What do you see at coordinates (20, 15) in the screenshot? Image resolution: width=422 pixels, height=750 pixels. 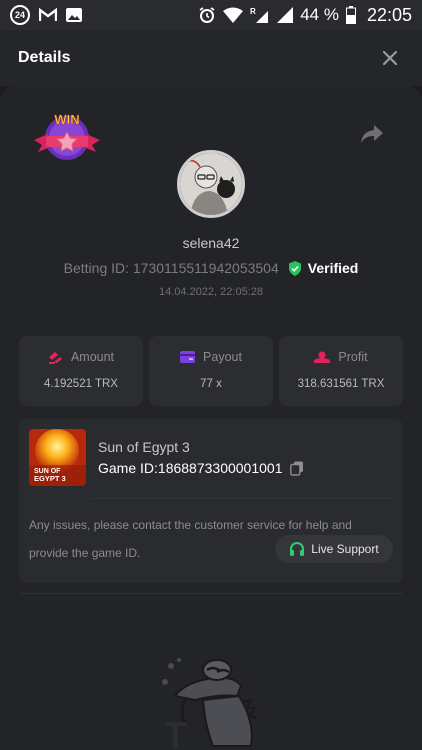 I see `notification-count-icon: 24` at bounding box center [20, 15].